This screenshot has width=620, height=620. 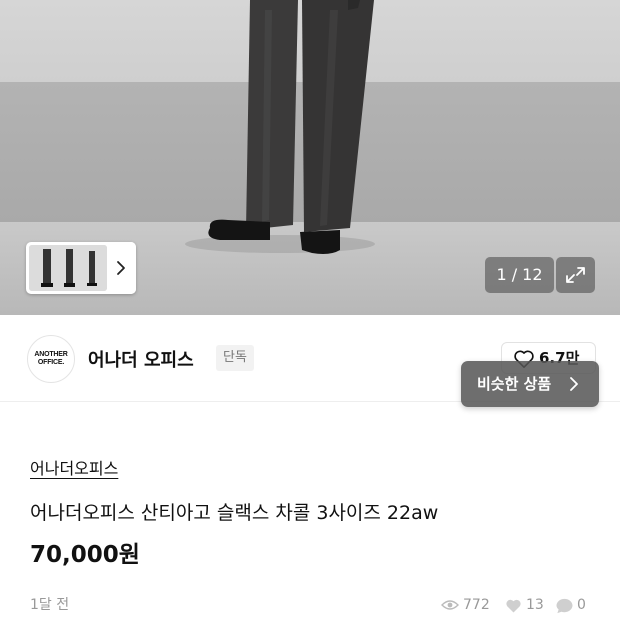 I want to click on product-price: 70,000원, so click(x=85, y=555).